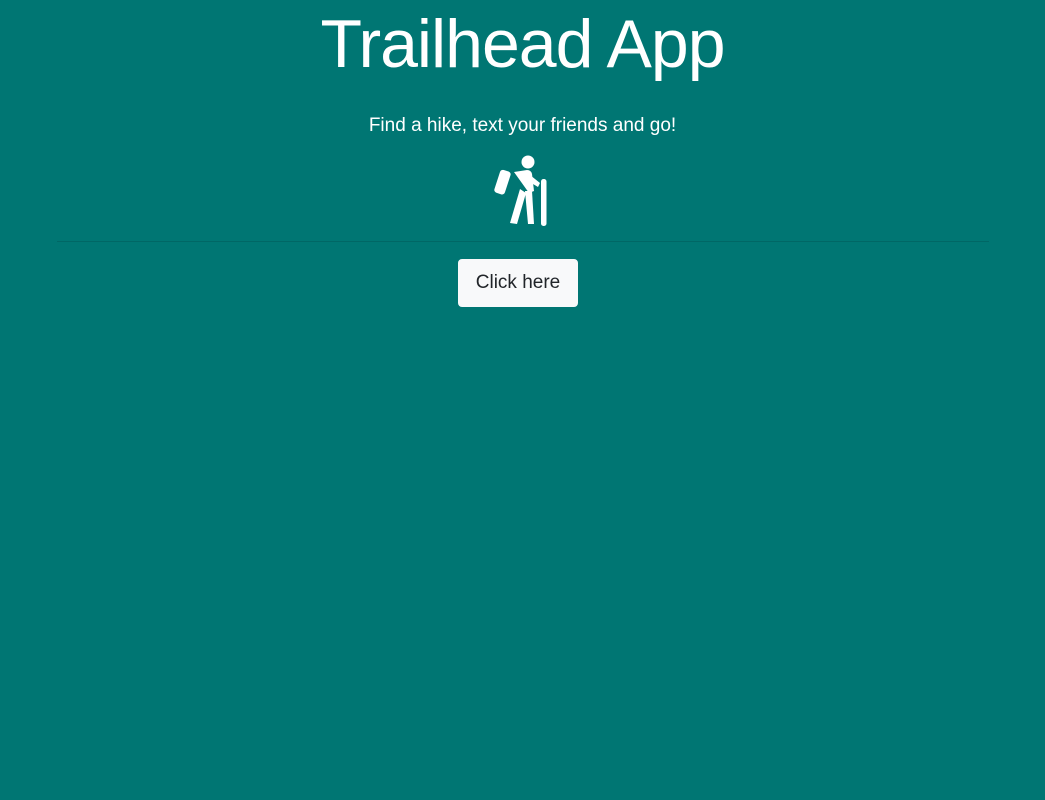 The width and height of the screenshot is (1045, 800). What do you see at coordinates (522, 125) in the screenshot?
I see `tagline: Find a hike, text your friends and go!` at bounding box center [522, 125].